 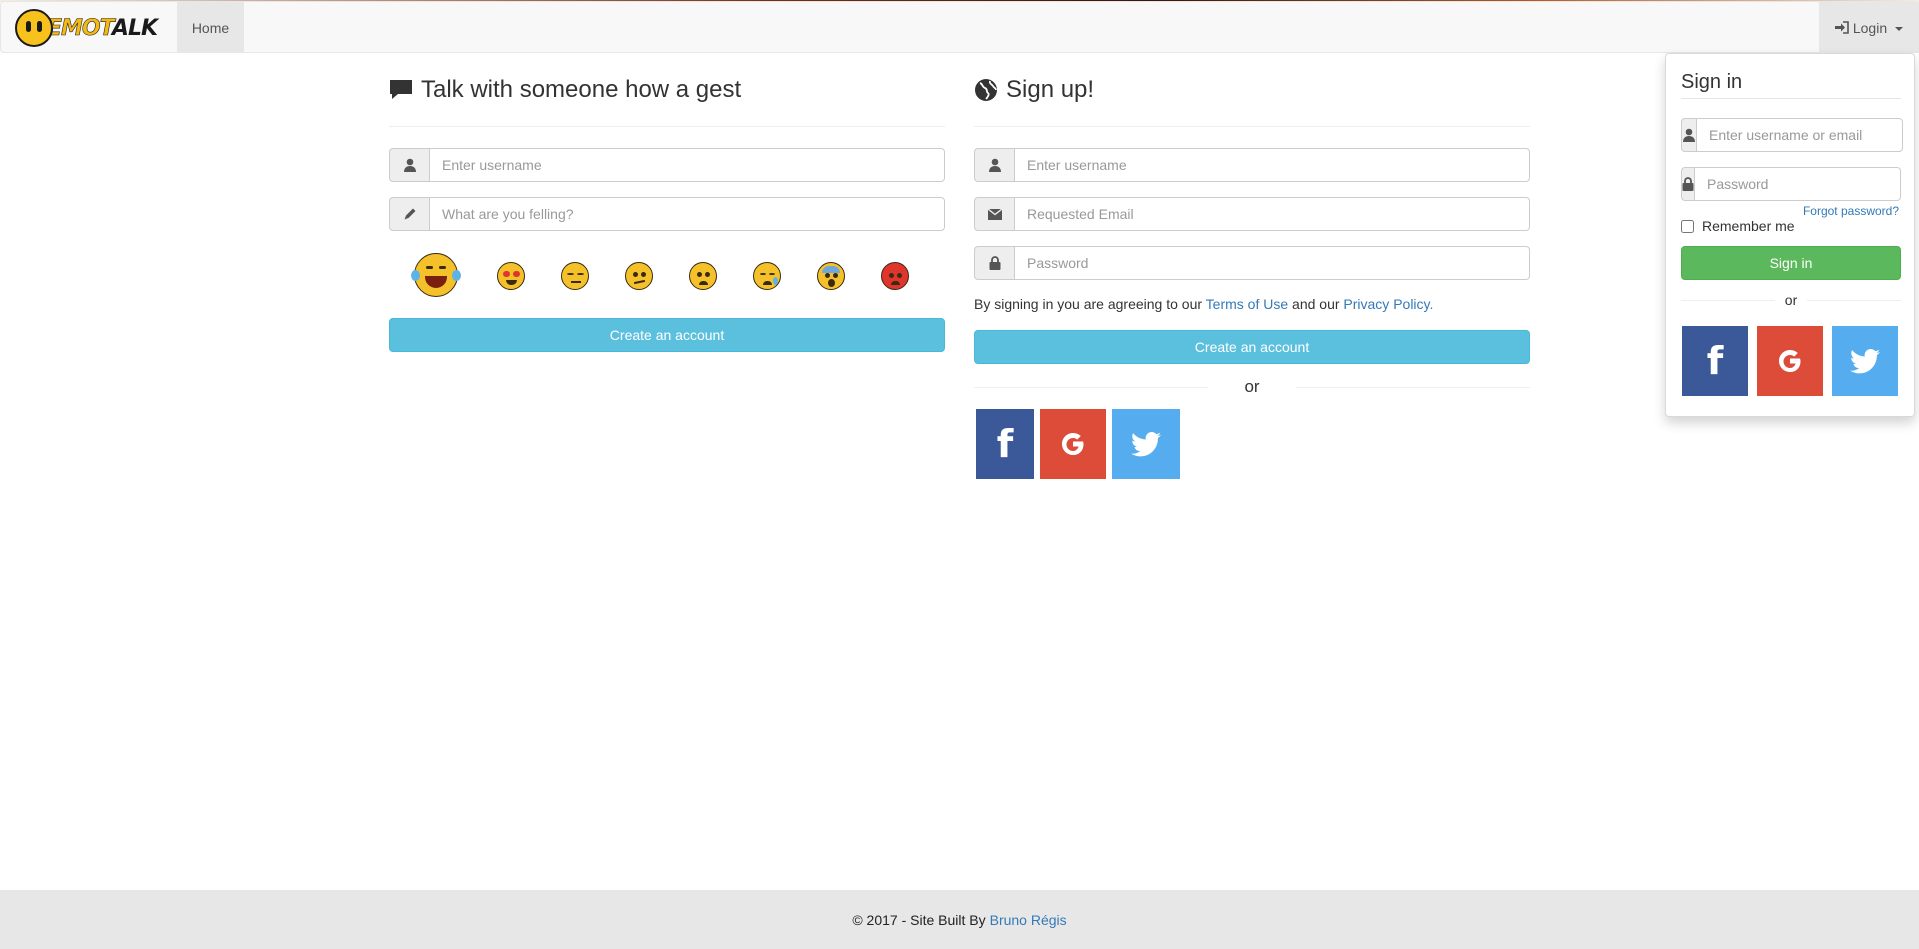 I want to click on comment-icon, so click(x=401, y=89).